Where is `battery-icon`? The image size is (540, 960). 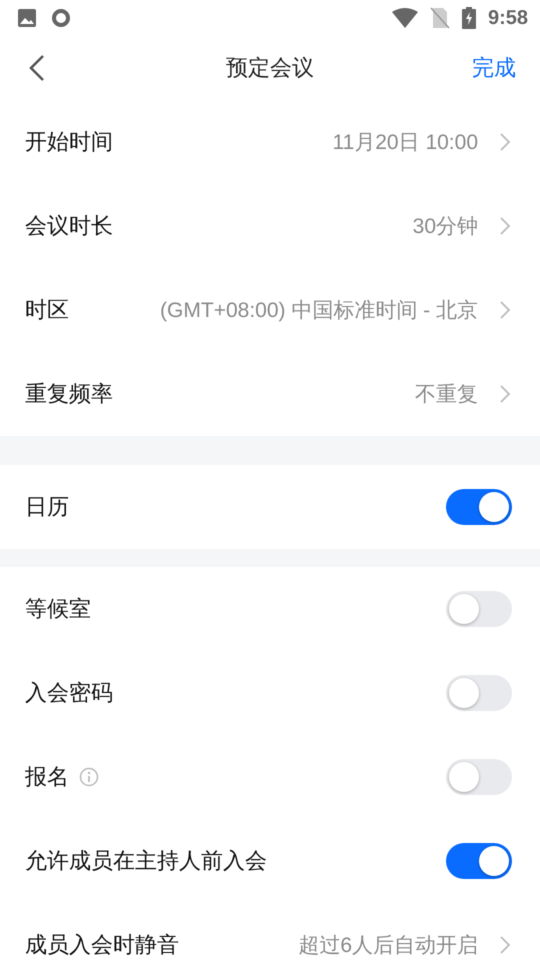 battery-icon is located at coordinates (469, 18).